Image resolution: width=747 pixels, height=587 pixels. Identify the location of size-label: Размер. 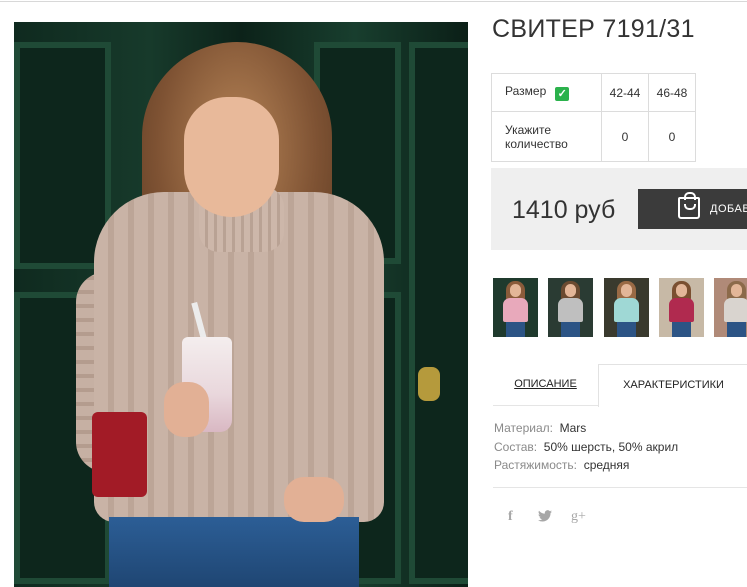
(526, 91).